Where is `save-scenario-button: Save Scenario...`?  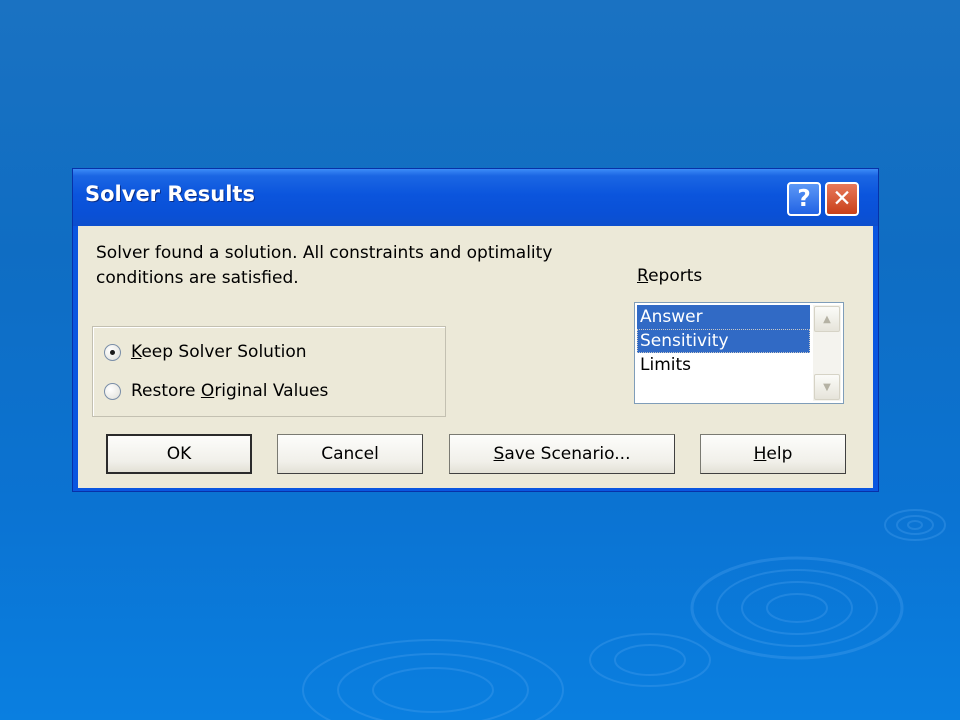 save-scenario-button: Save Scenario... is located at coordinates (562, 454).